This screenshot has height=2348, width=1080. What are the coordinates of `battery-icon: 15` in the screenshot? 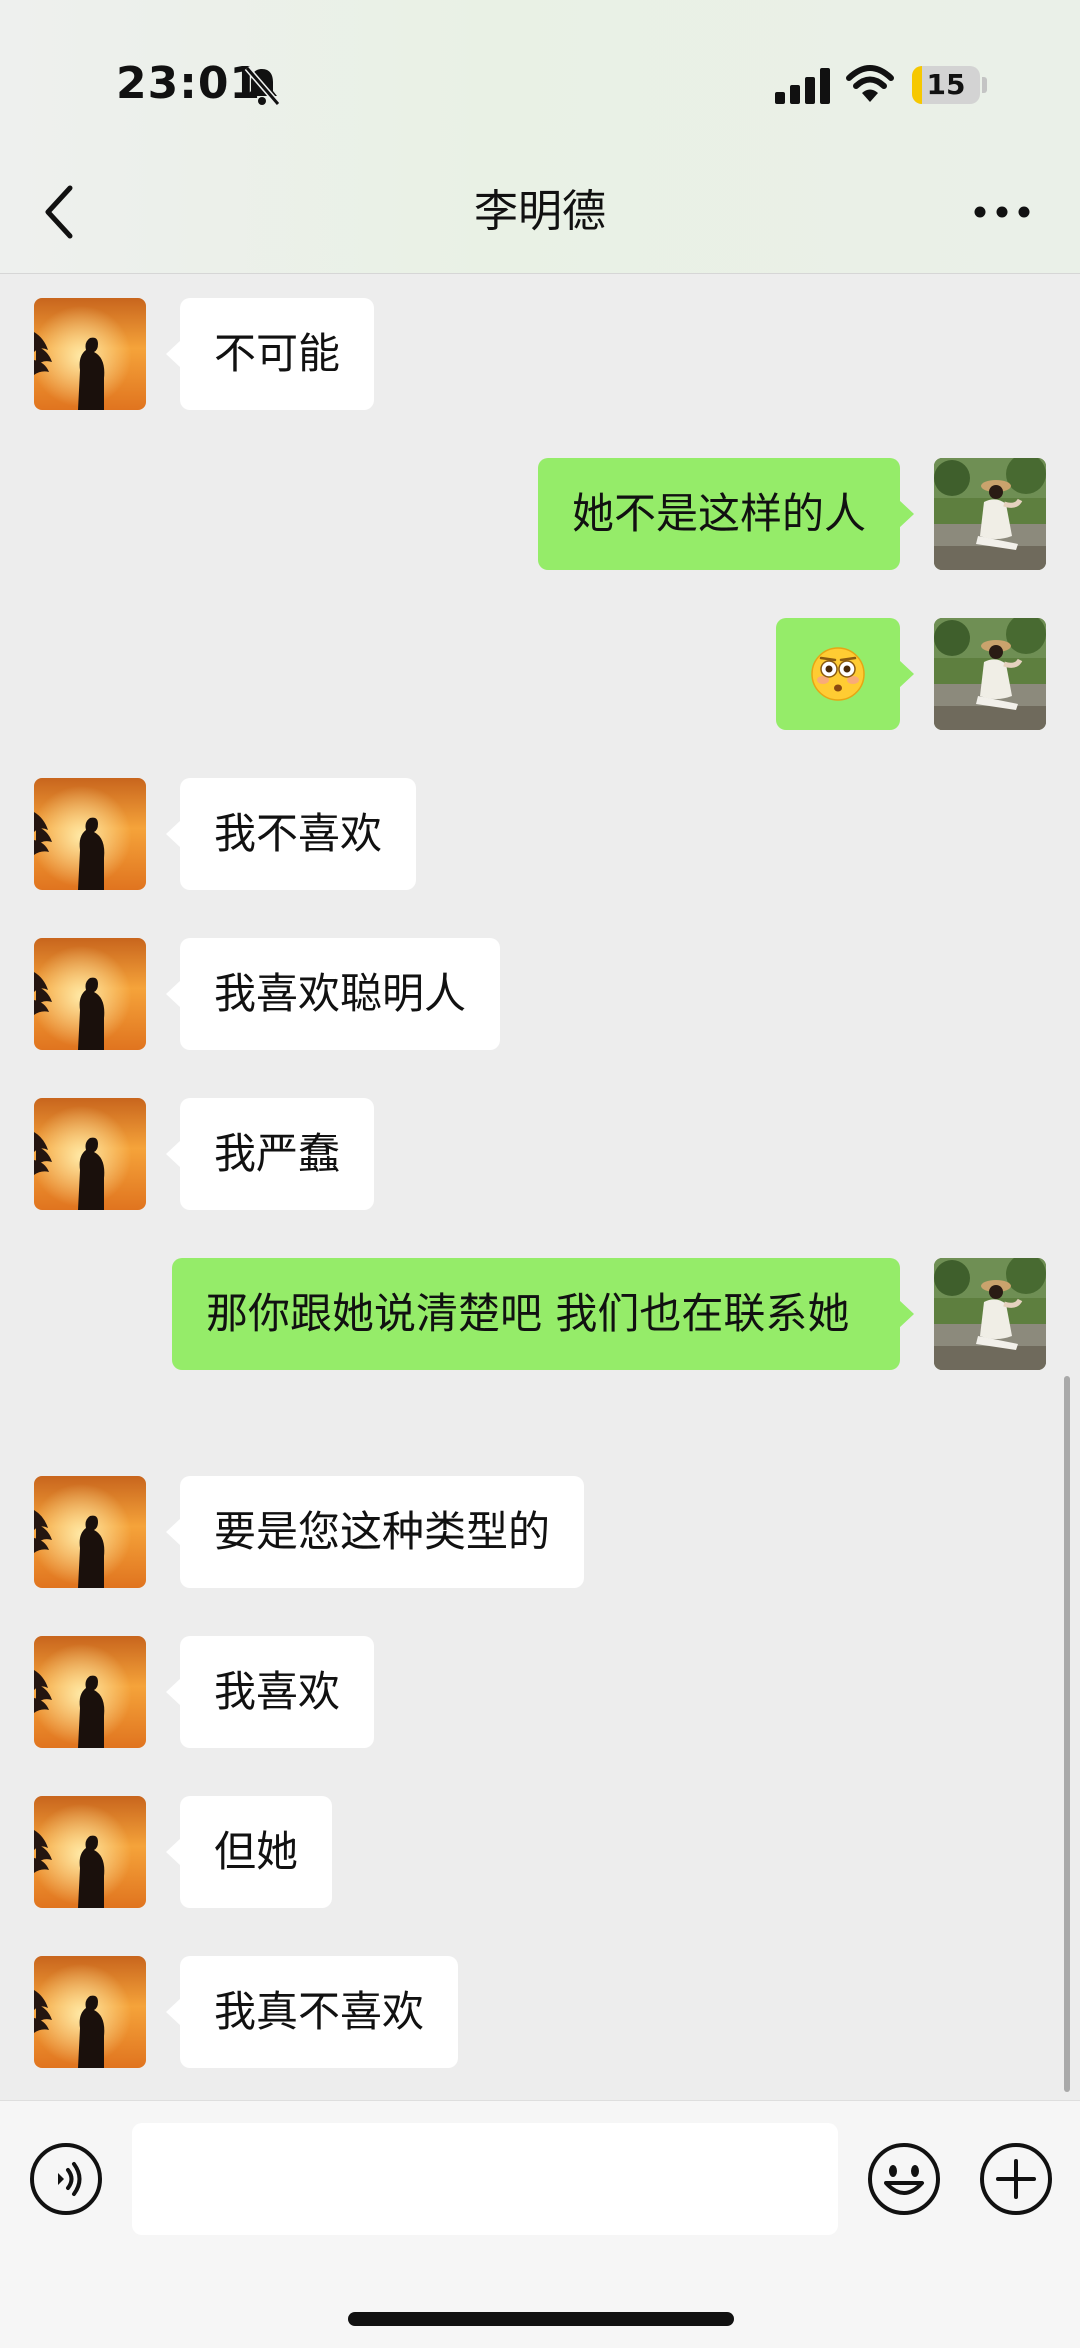 It's located at (946, 85).